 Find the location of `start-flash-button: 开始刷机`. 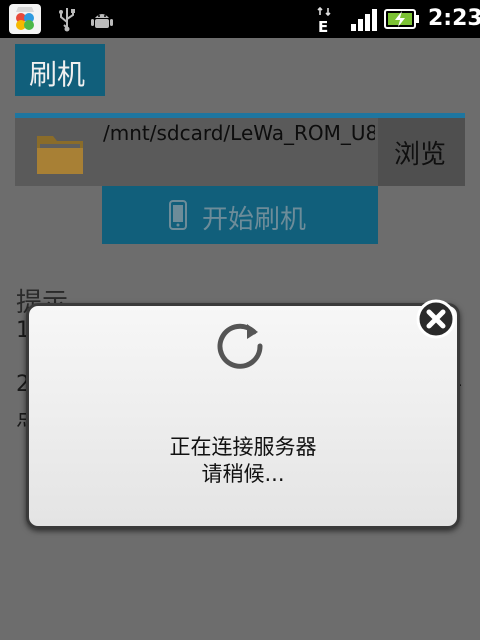

start-flash-button: 开始刷机 is located at coordinates (240, 215).